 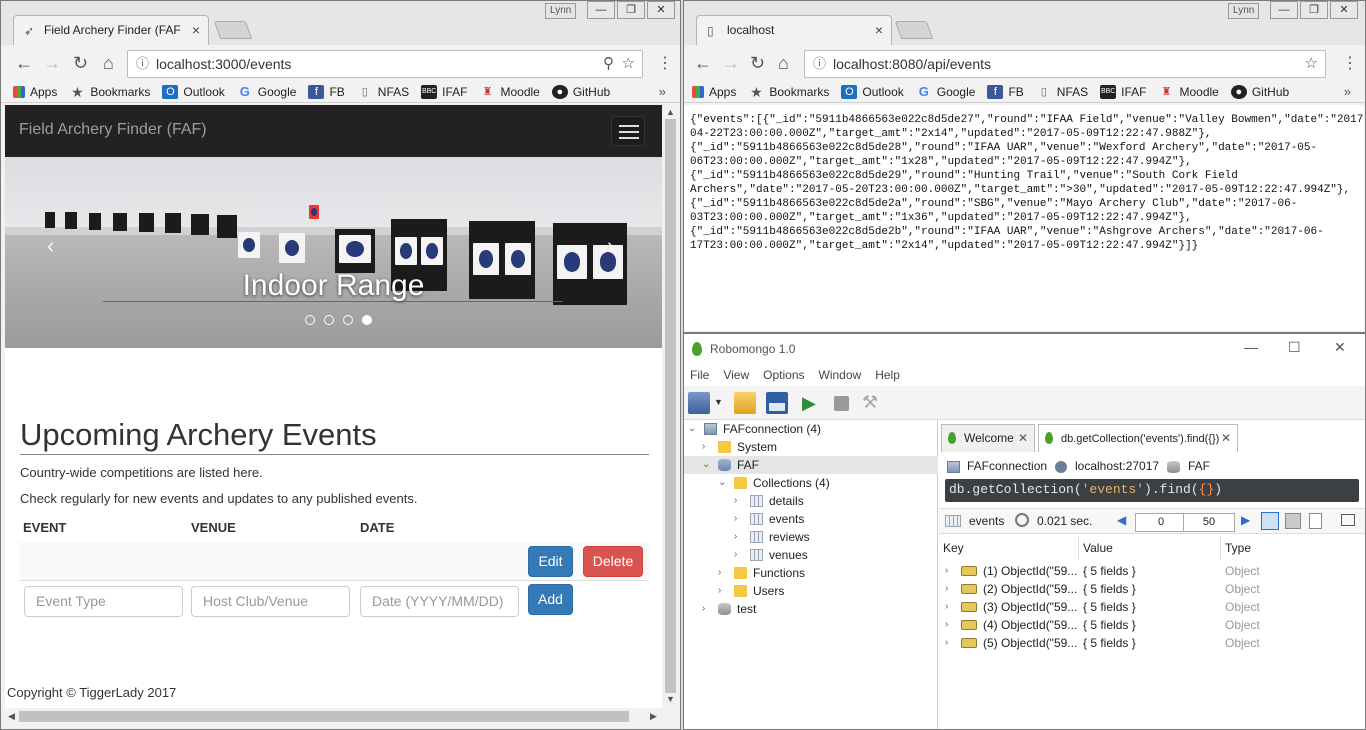 I want to click on skip-input: 0, so click(x=1161, y=522).